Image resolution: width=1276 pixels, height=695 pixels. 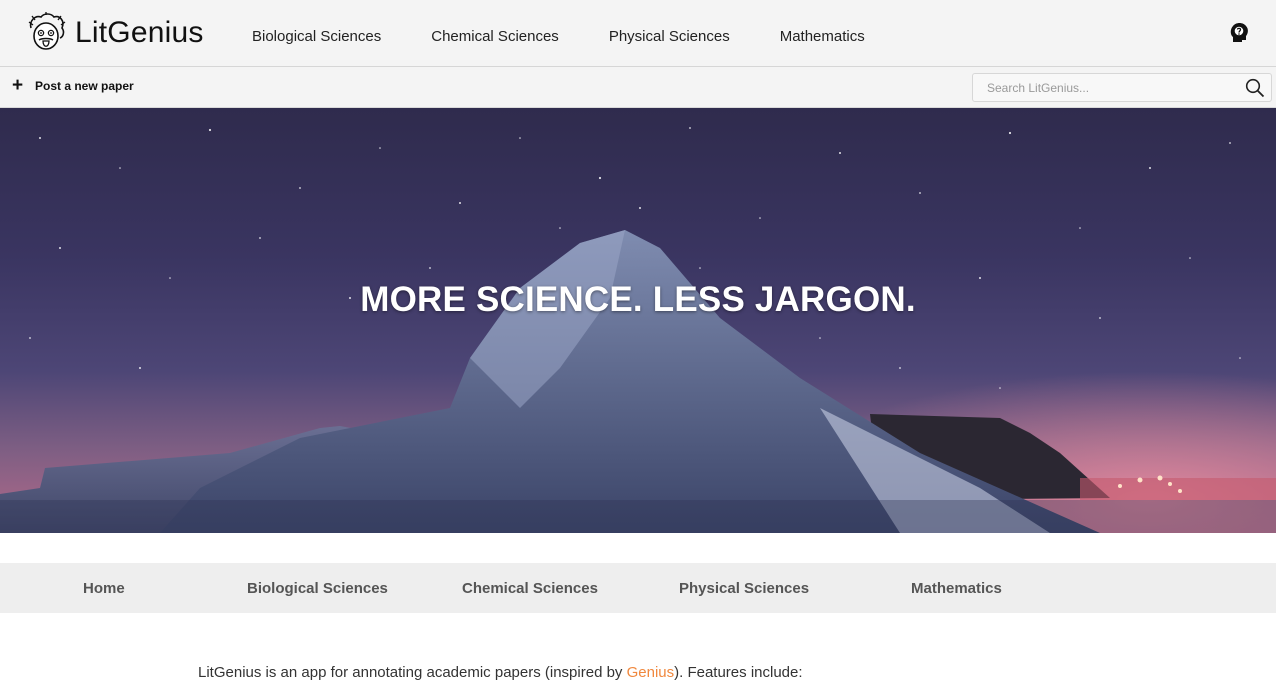 What do you see at coordinates (1105, 87) in the screenshot?
I see `search-input` at bounding box center [1105, 87].